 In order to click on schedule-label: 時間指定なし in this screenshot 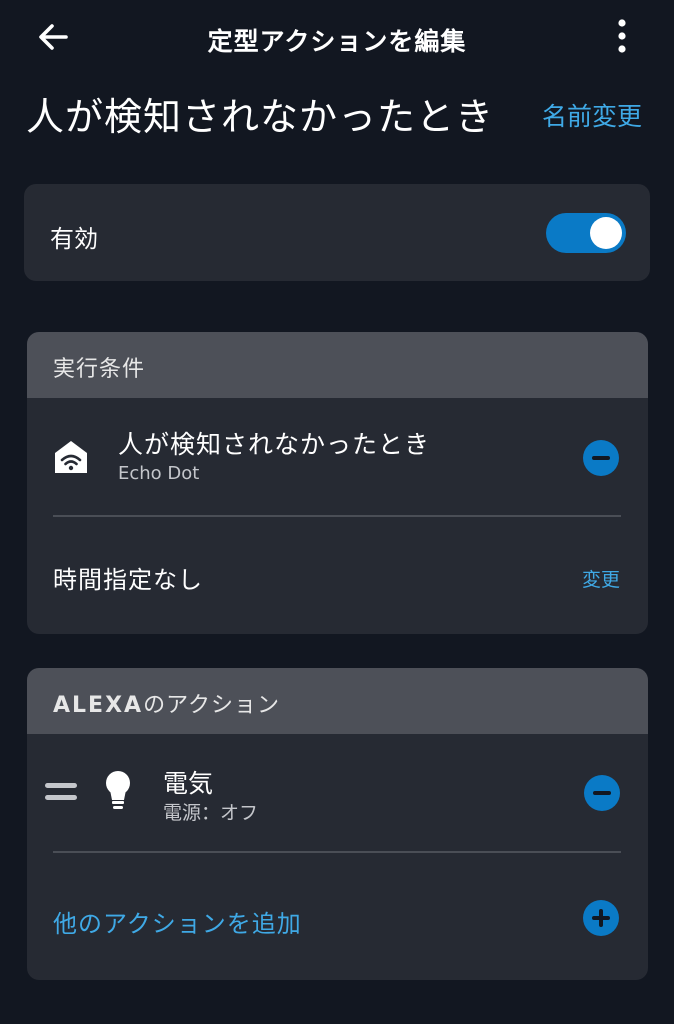, I will do `click(128, 580)`.